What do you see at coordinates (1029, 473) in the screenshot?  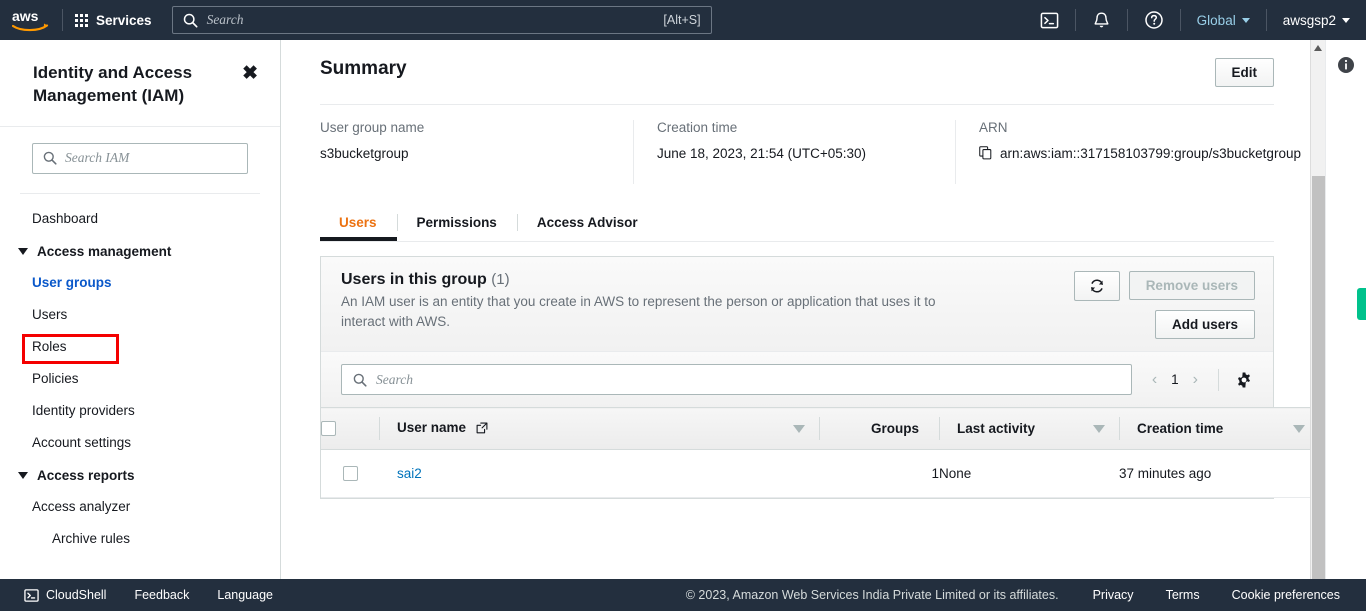 I see `cell-last-activity: None` at bounding box center [1029, 473].